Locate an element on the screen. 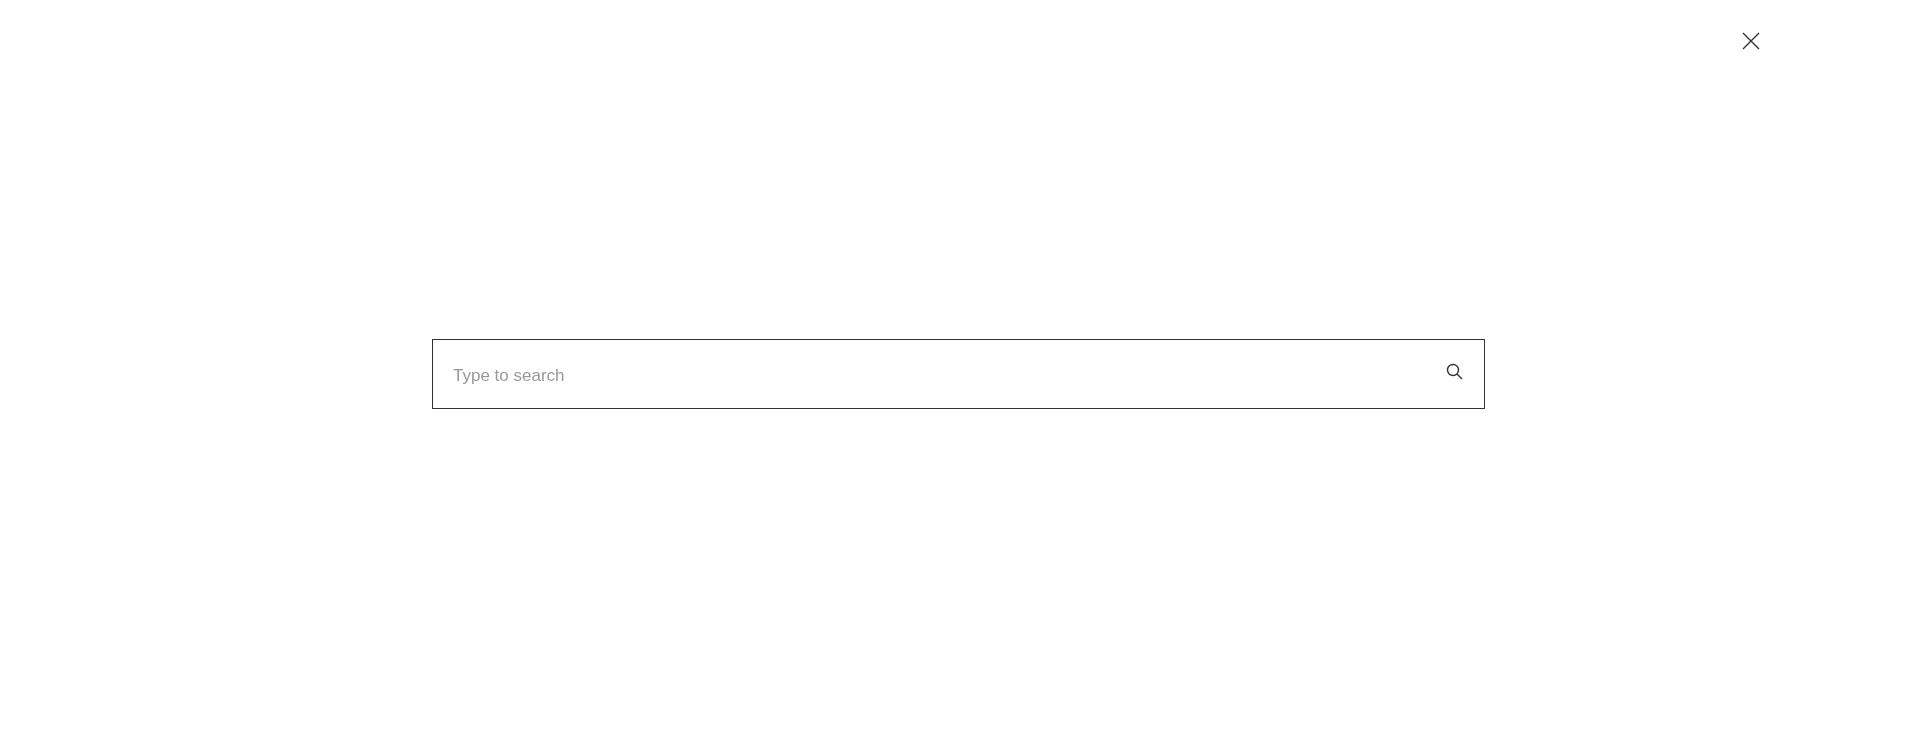 The width and height of the screenshot is (1920, 748). close-icon is located at coordinates (1751, 41).